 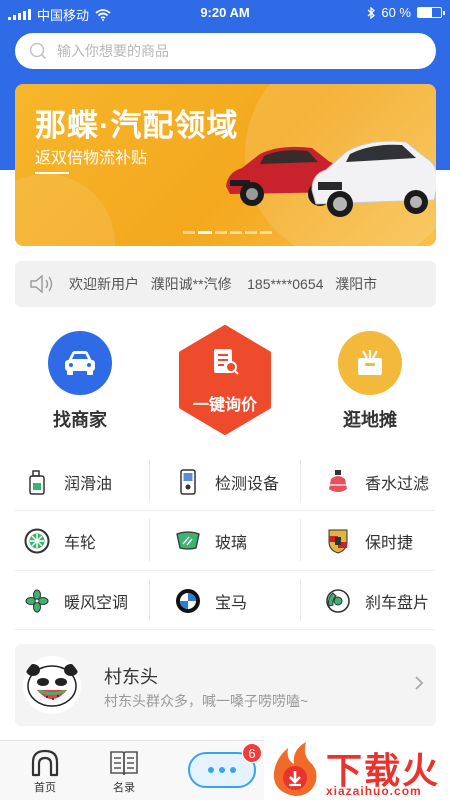 I want to click on category-label: 检测设备, so click(x=247, y=484).